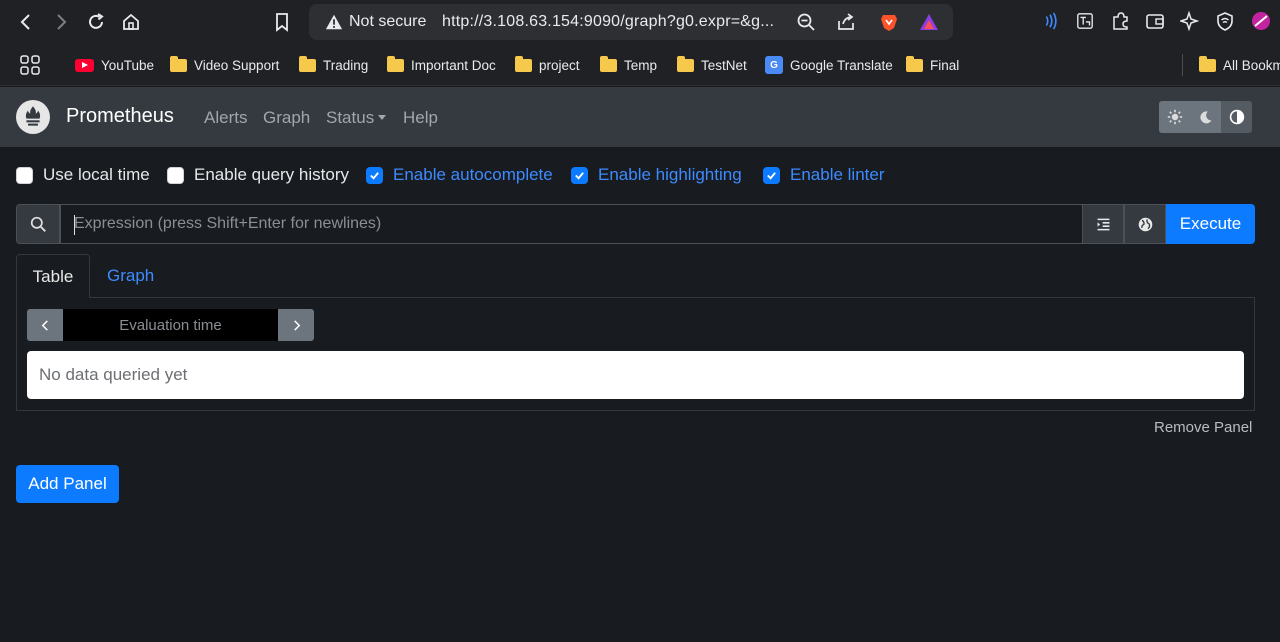  I want to click on bookmark-youtube: YouTube, so click(114, 65).